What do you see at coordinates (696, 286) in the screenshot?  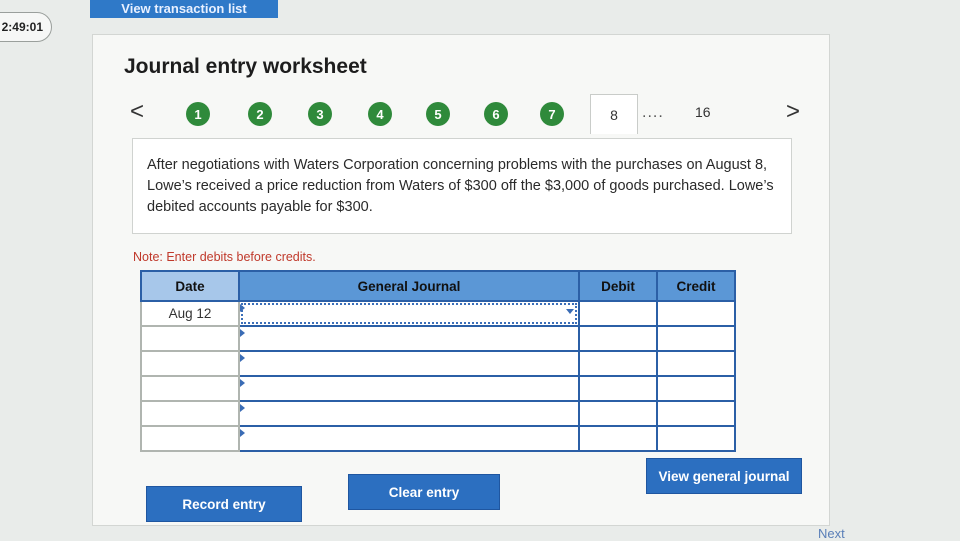 I see `credit-header: Credit` at bounding box center [696, 286].